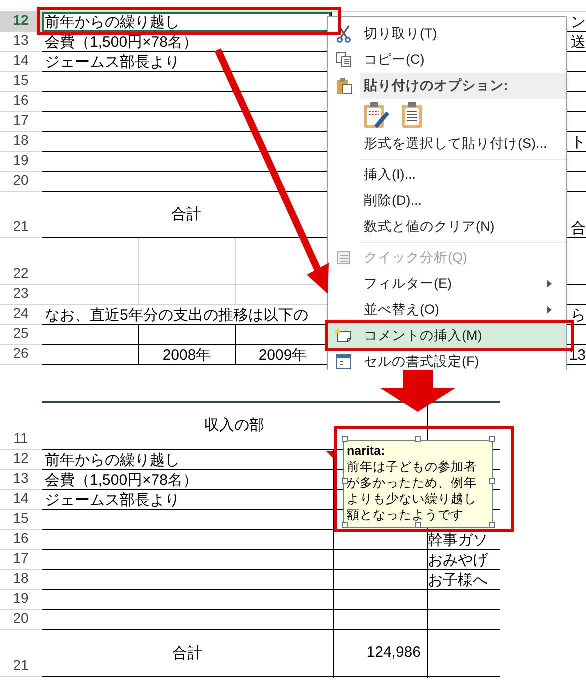  I want to click on table-cell: 2008年, so click(187, 355).